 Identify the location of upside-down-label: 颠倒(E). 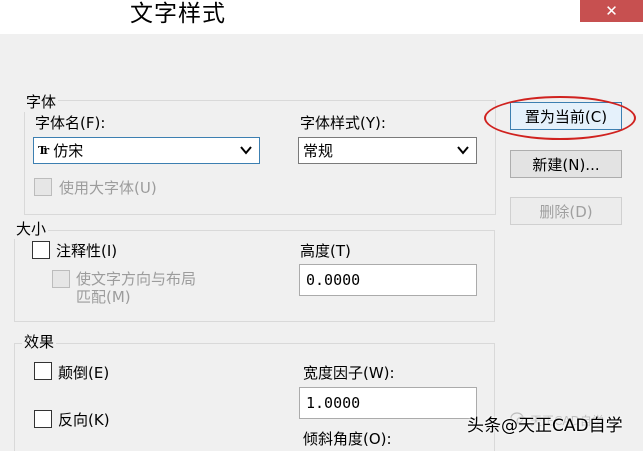
(84, 373).